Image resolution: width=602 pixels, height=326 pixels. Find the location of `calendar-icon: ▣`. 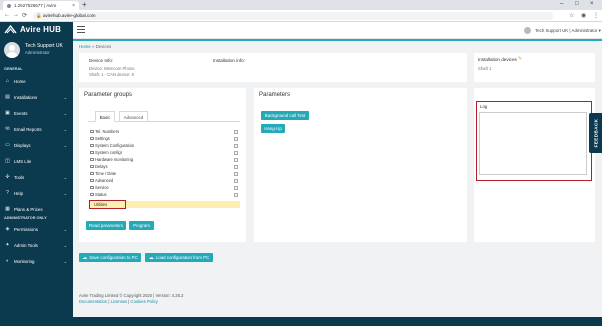

calendar-icon: ▣ is located at coordinates (7, 113).